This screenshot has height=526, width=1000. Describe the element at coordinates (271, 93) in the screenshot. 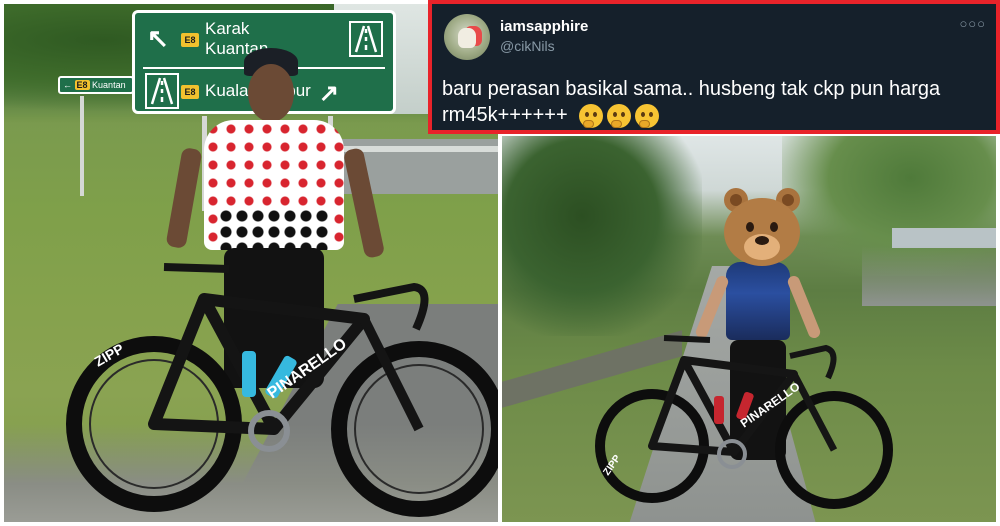

I see `cyclist-head` at that location.